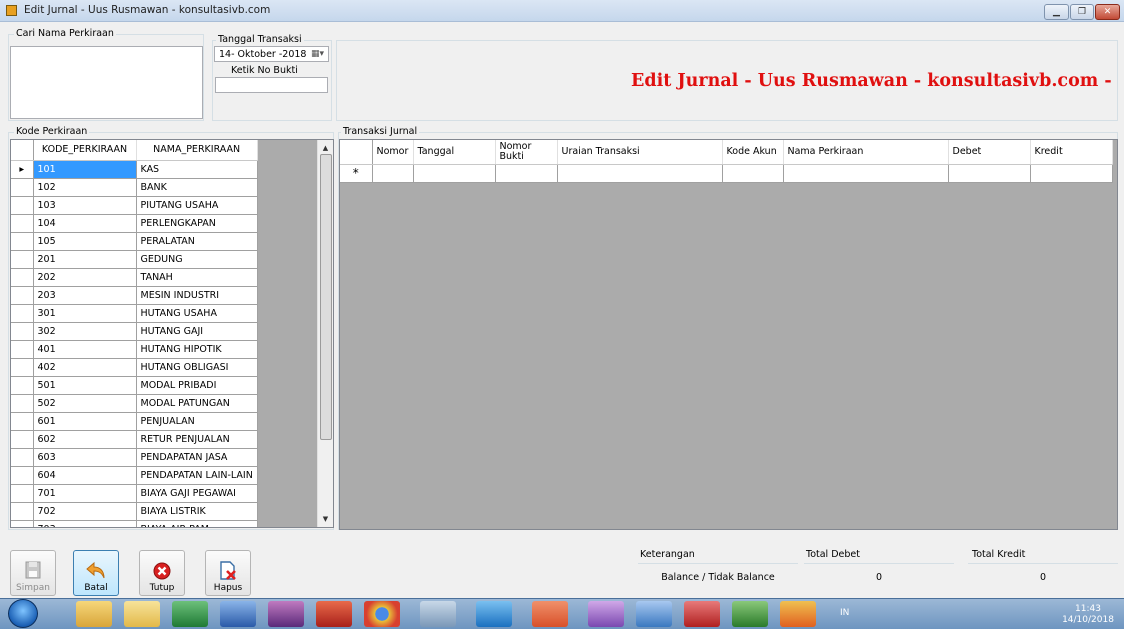 This screenshot has height=629, width=1124. I want to click on column-header-nama-perkiraan: NAMA_PERKIRAAN, so click(197, 150).